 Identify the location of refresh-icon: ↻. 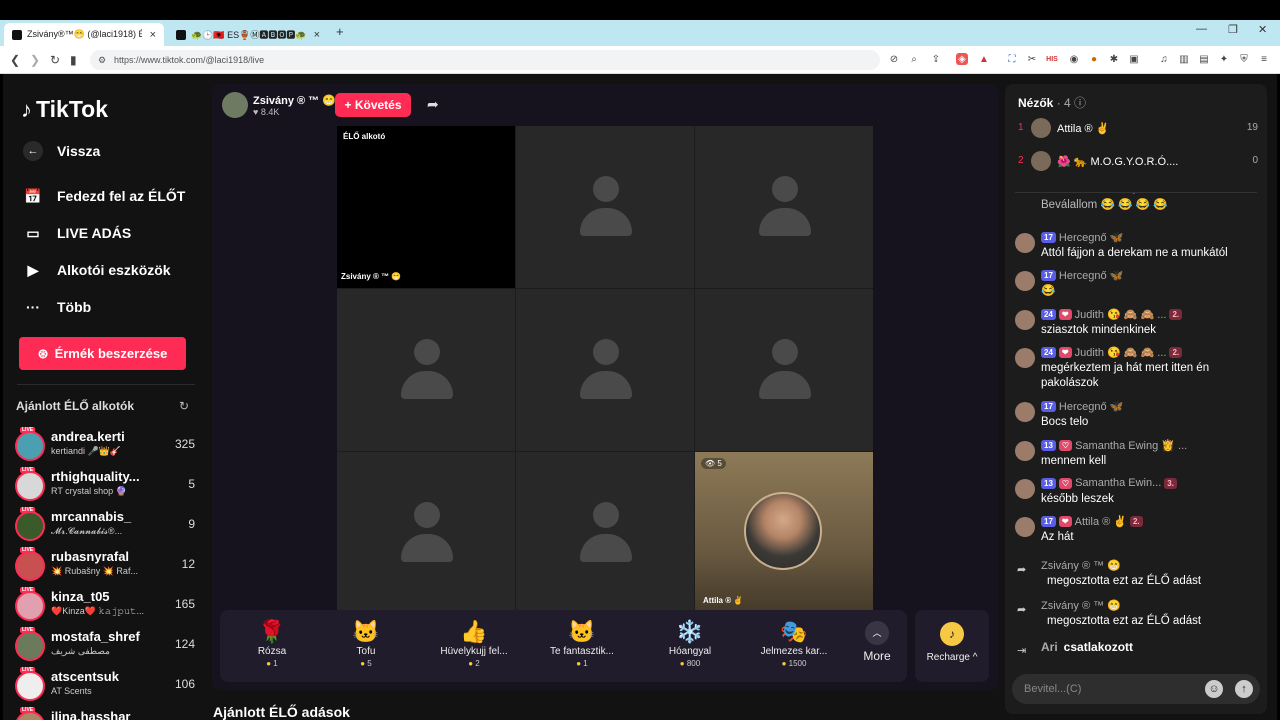
(184, 406).